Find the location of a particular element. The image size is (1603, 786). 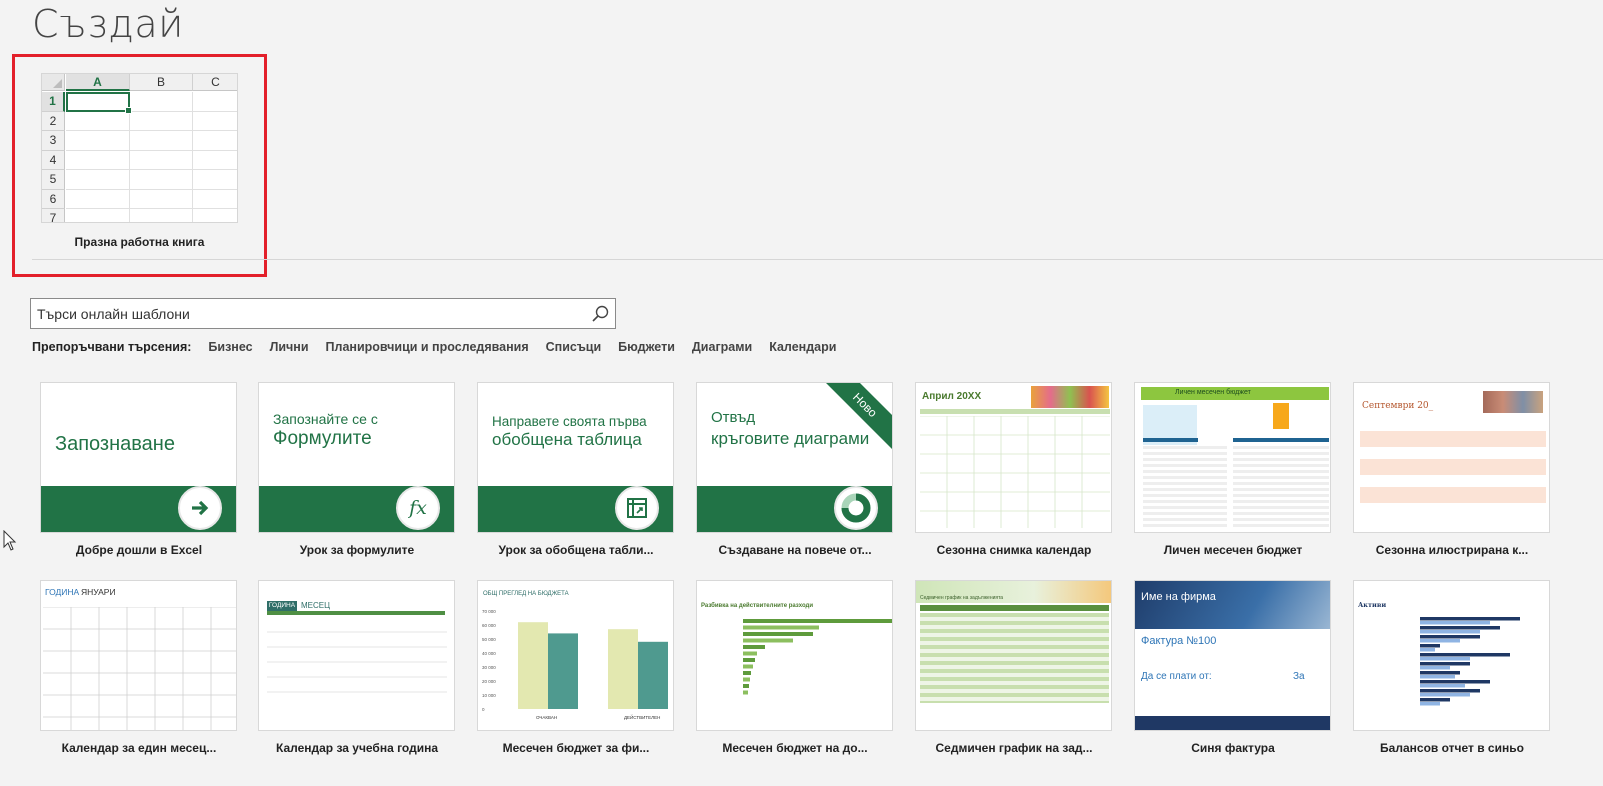

company-name: Име на фирма is located at coordinates (1178, 597).